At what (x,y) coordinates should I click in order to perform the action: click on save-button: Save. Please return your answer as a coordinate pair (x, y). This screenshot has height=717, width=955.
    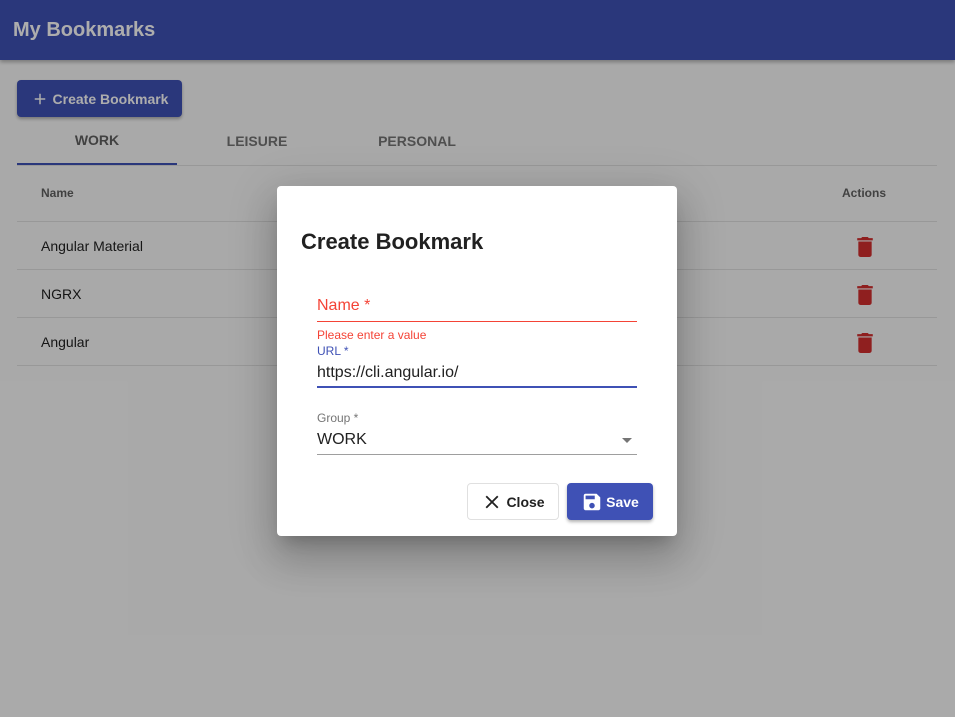
    Looking at the image, I should click on (610, 501).